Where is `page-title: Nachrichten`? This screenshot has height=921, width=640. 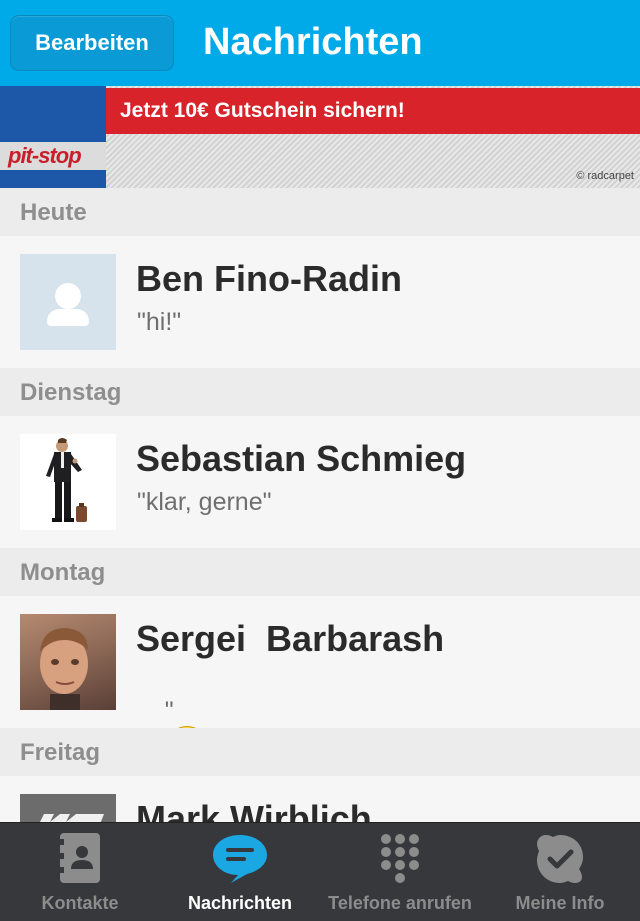
page-title: Nachrichten is located at coordinates (313, 42).